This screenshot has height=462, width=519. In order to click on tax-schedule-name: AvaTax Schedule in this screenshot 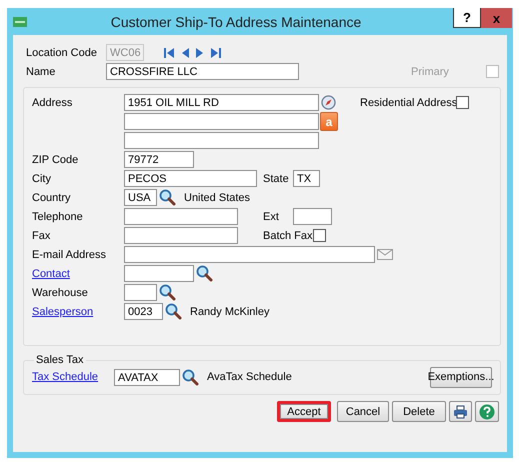, I will do `click(249, 377)`.